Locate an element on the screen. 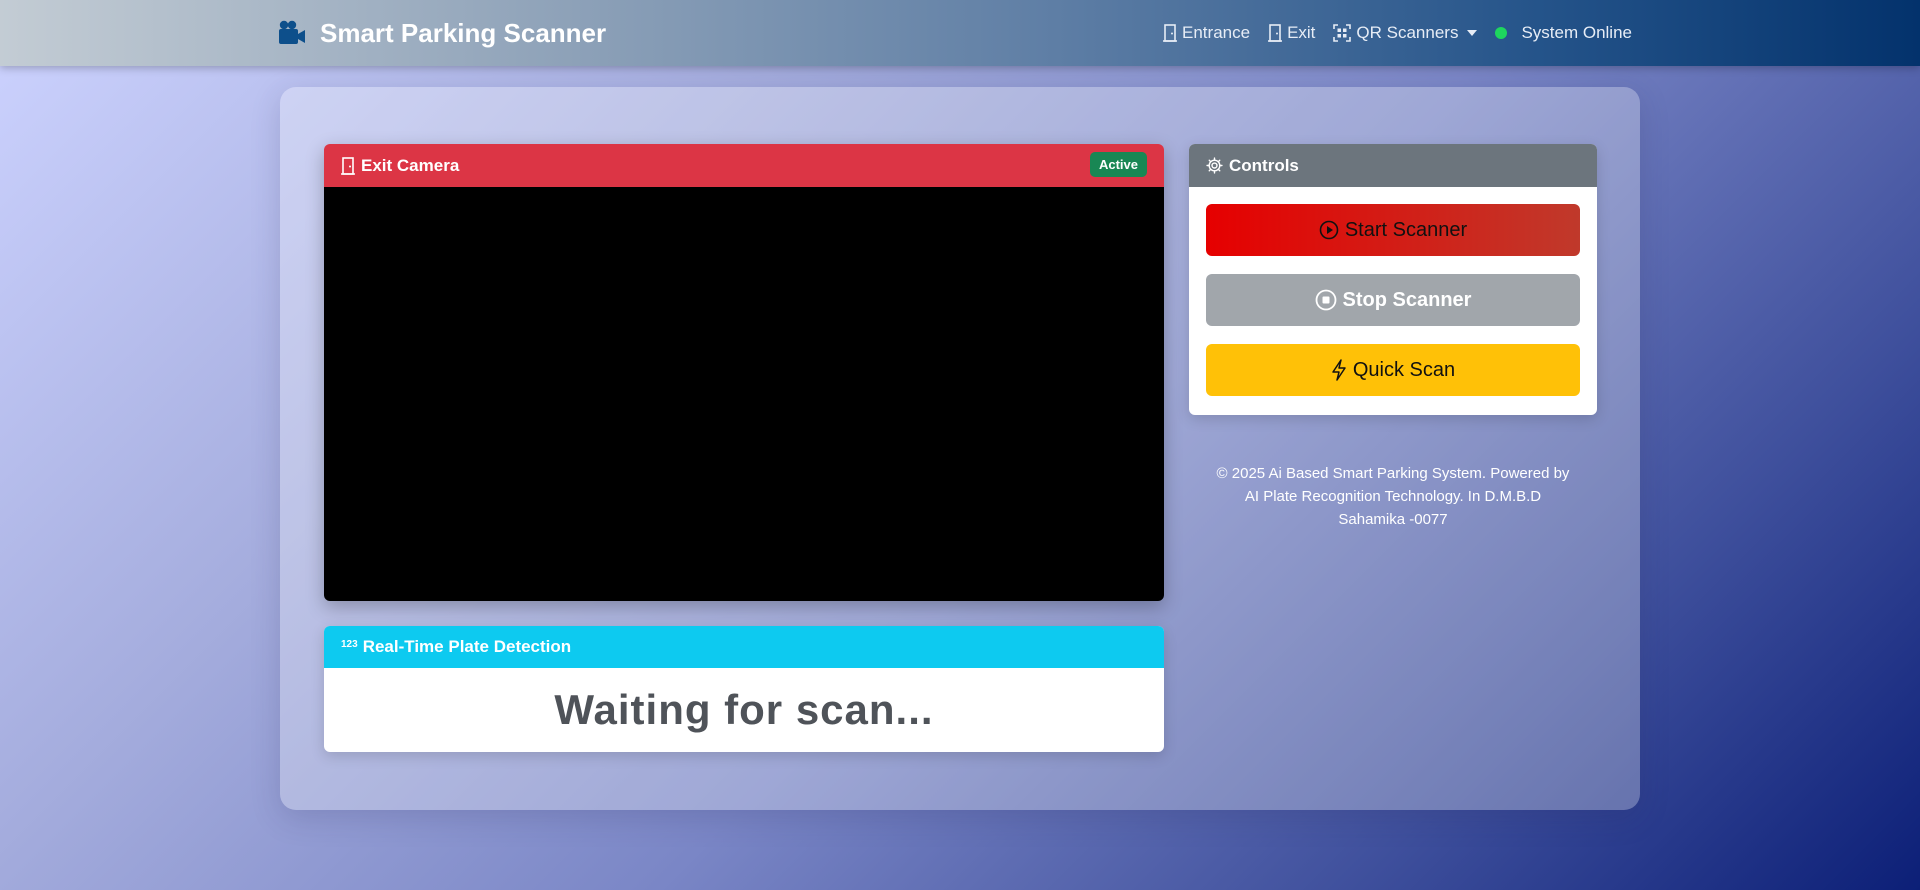 The height and width of the screenshot is (890, 1920). stop-scanner-label: Stop Scanner is located at coordinates (1407, 299).